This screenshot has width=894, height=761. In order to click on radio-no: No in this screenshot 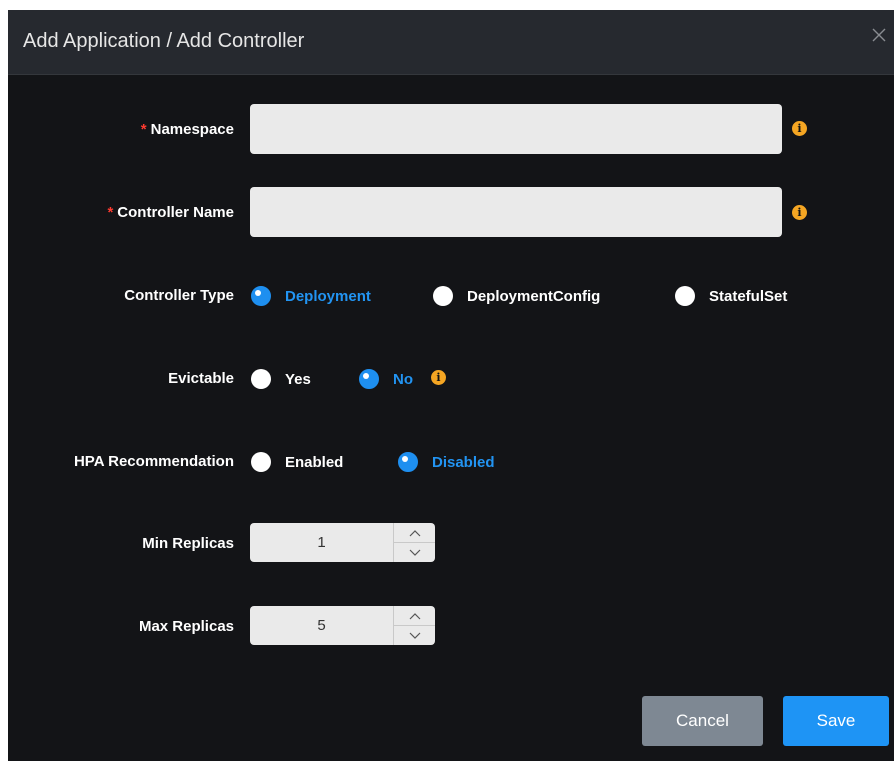, I will do `click(386, 379)`.